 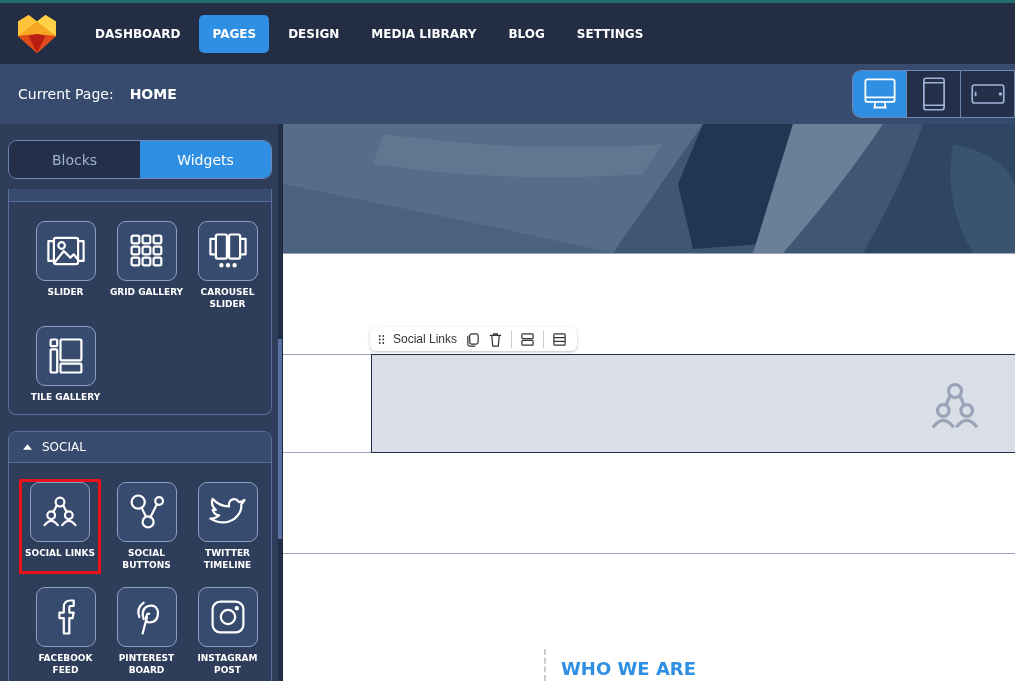 I want to click on section-icon, so click(x=560, y=339).